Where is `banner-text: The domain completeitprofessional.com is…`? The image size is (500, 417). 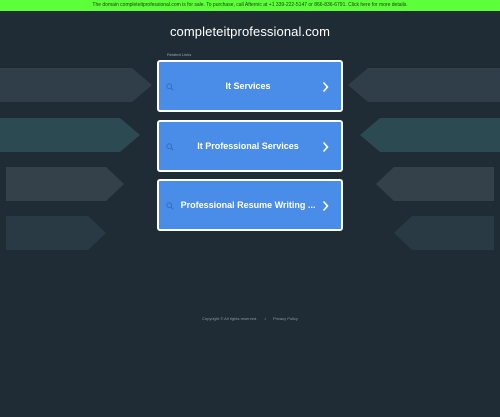
banner-text: The domain completeitprofessional.com is… is located at coordinates (249, 5).